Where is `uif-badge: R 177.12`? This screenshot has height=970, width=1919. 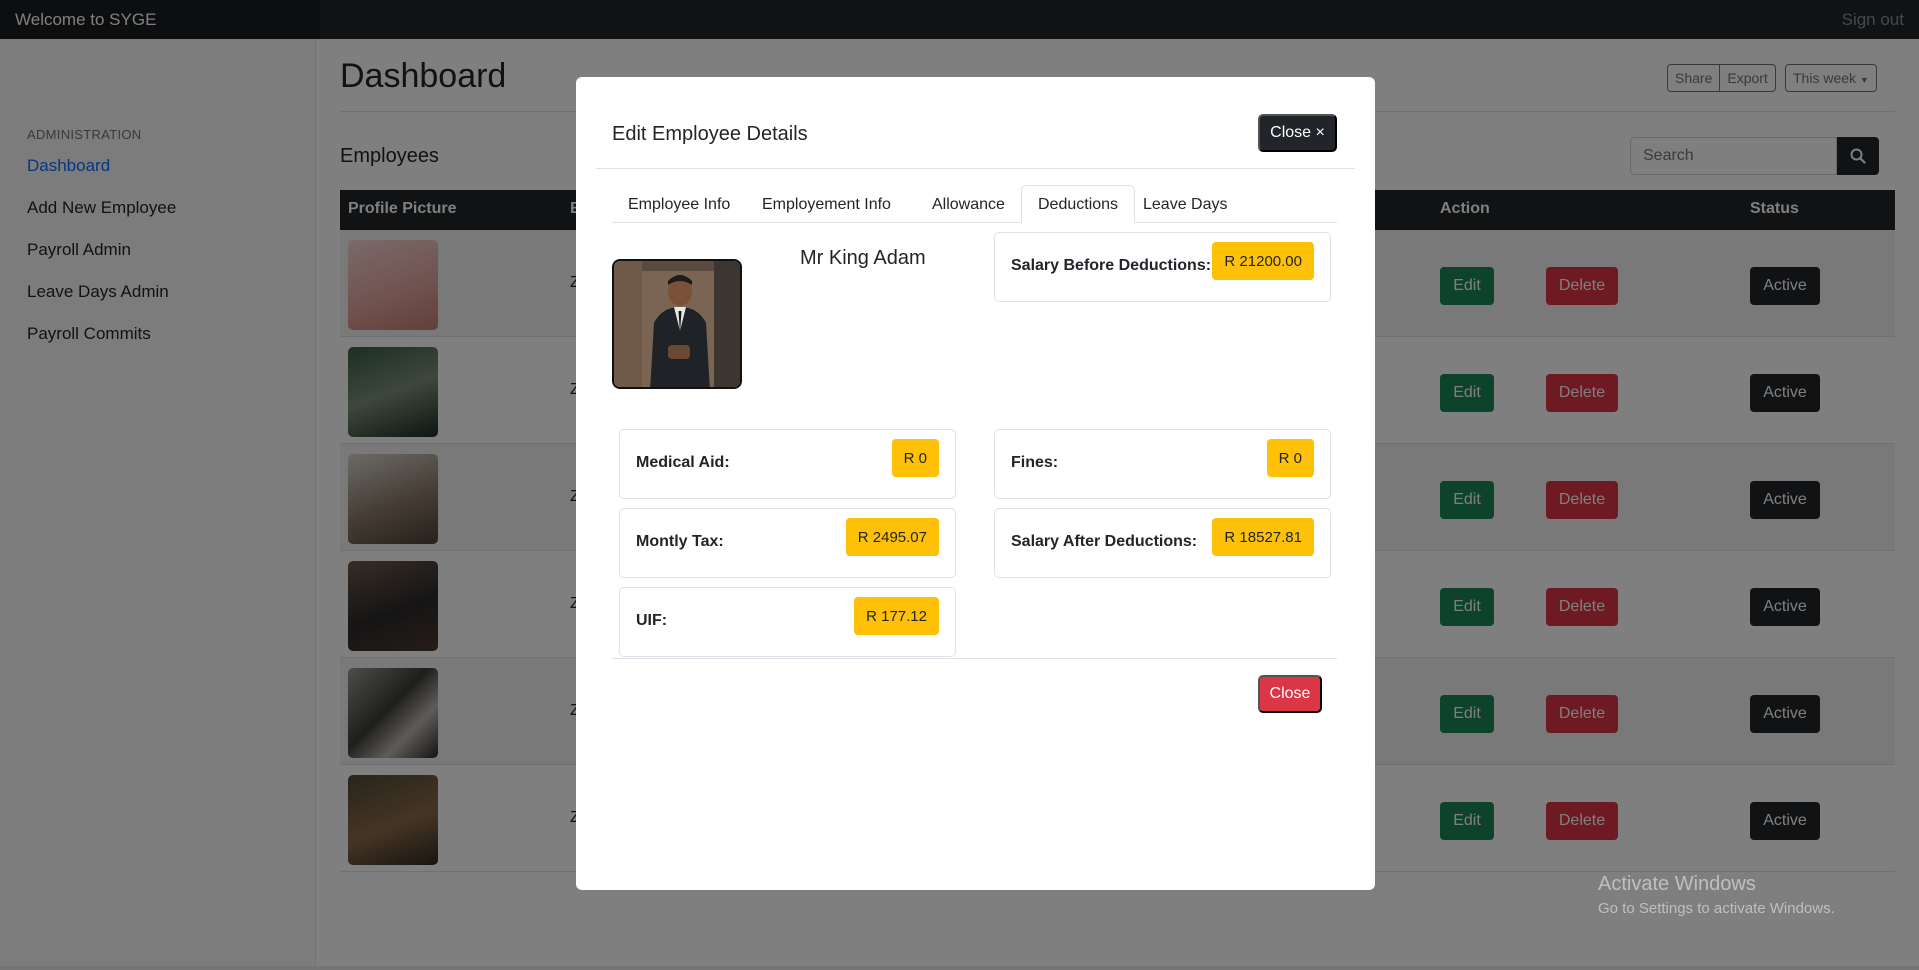 uif-badge: R 177.12 is located at coordinates (896, 616).